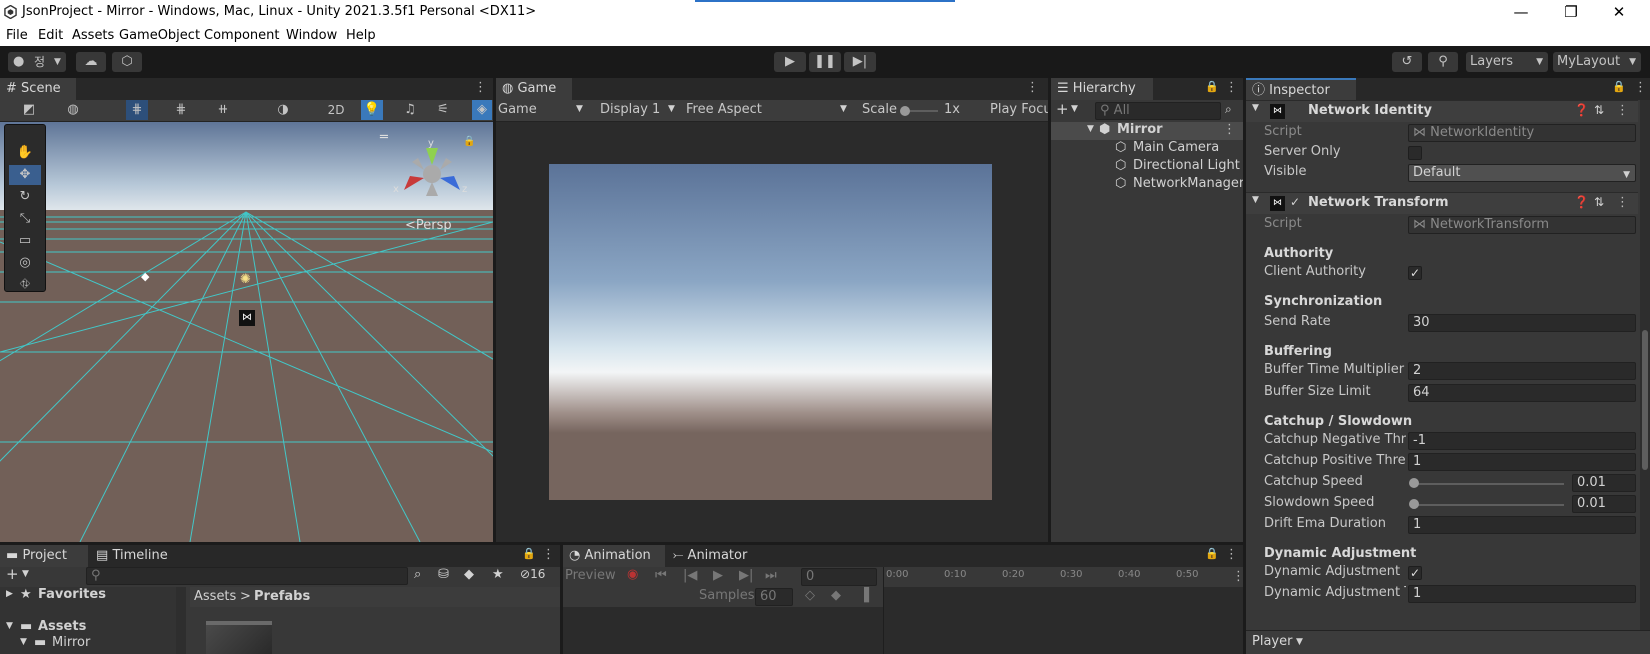 The height and width of the screenshot is (654, 1650). Describe the element at coordinates (50, 35) in the screenshot. I see `menu-edit: Edit` at that location.